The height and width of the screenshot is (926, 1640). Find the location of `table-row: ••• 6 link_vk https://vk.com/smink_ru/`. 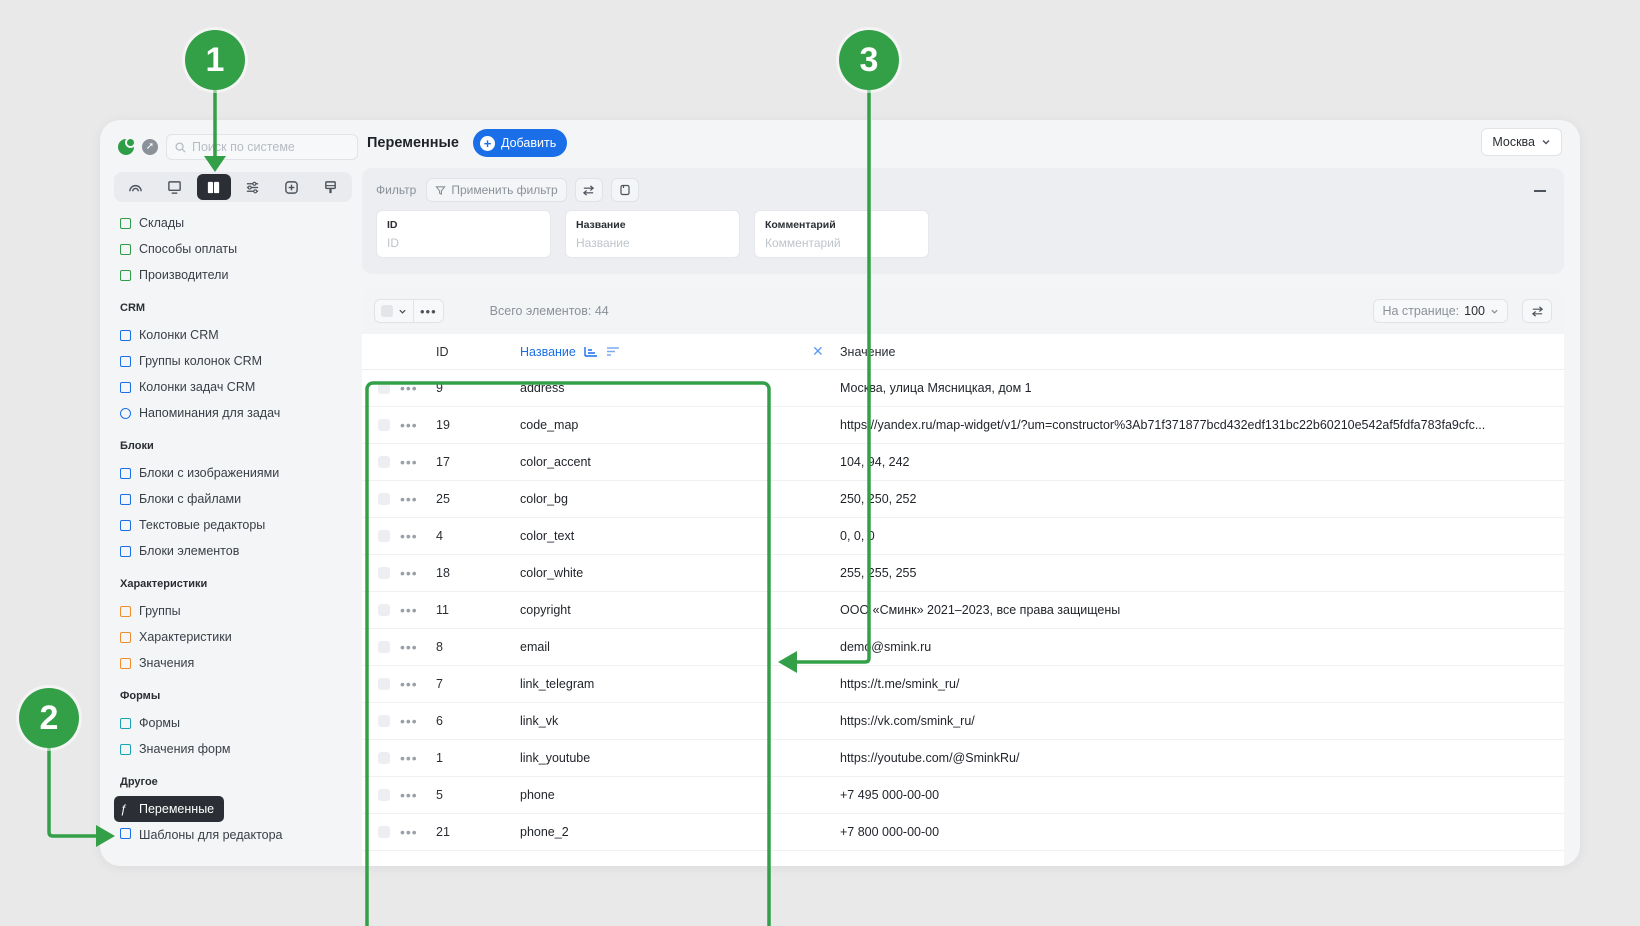

table-row: ••• 6 link_vk https://vk.com/smink_ru/ is located at coordinates (963, 721).